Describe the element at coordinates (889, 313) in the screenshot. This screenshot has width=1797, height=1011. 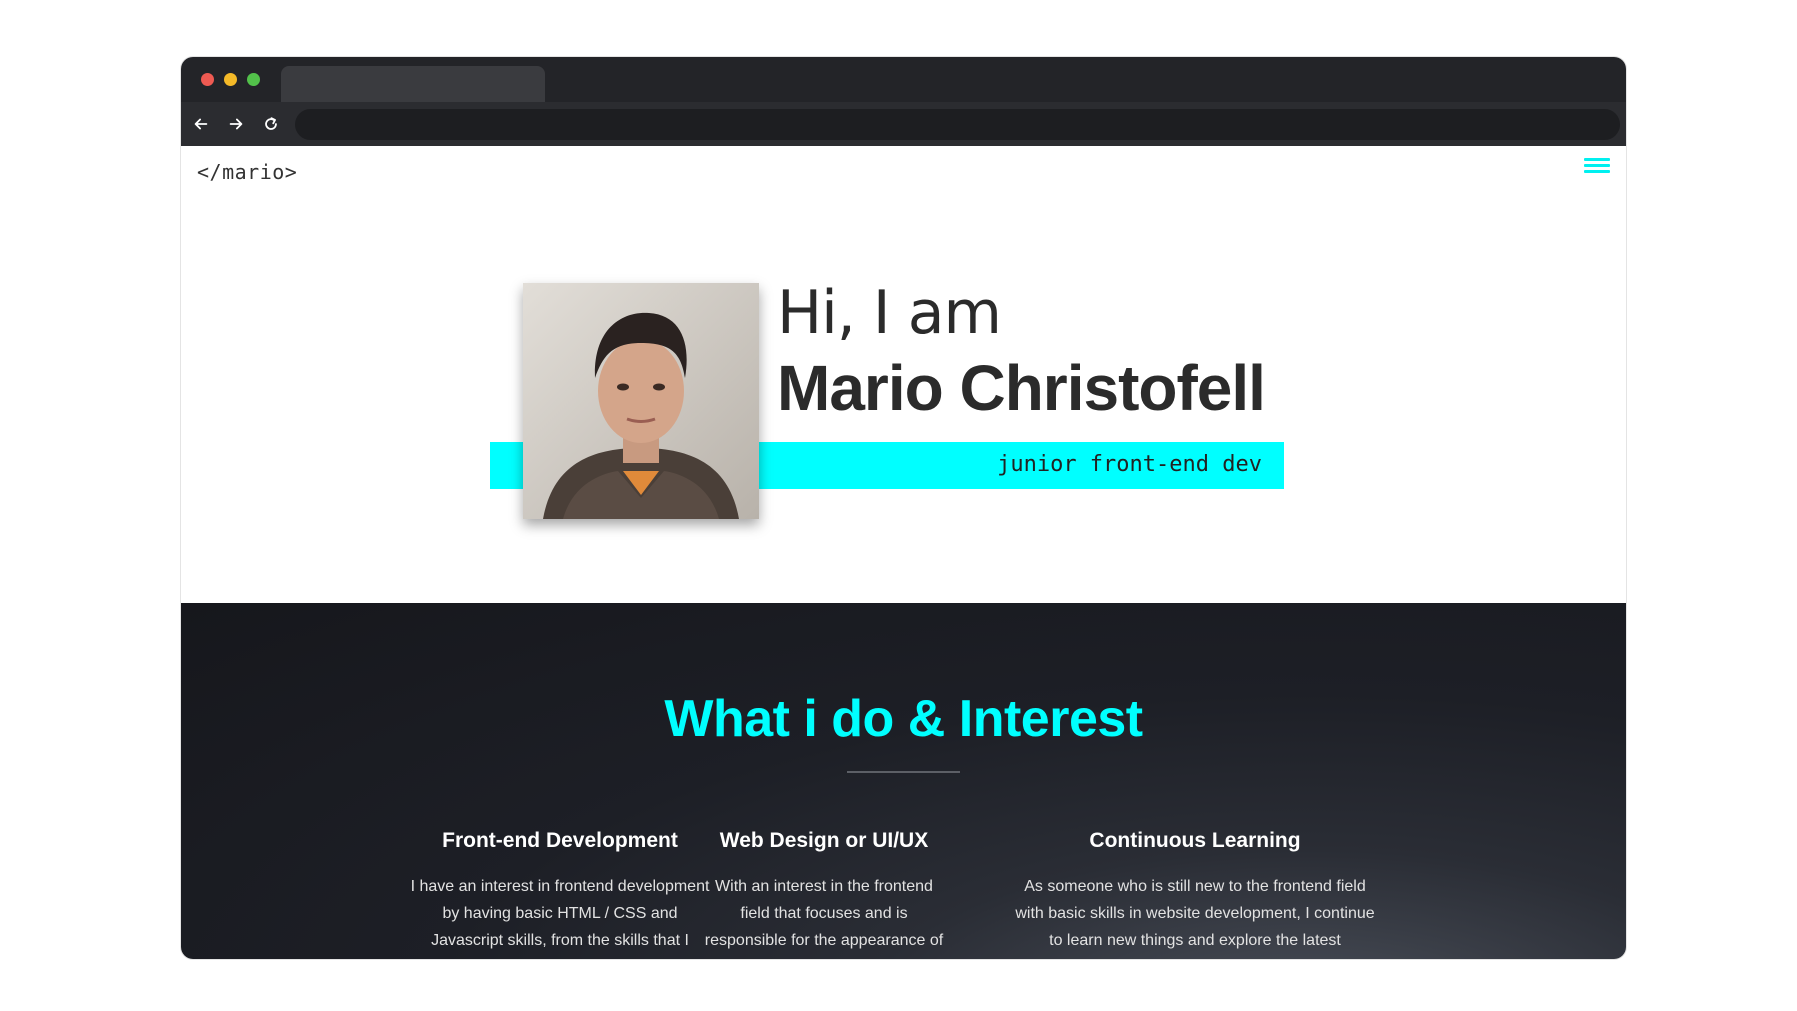
I see `hero-greeting: Hi, I am` at that location.